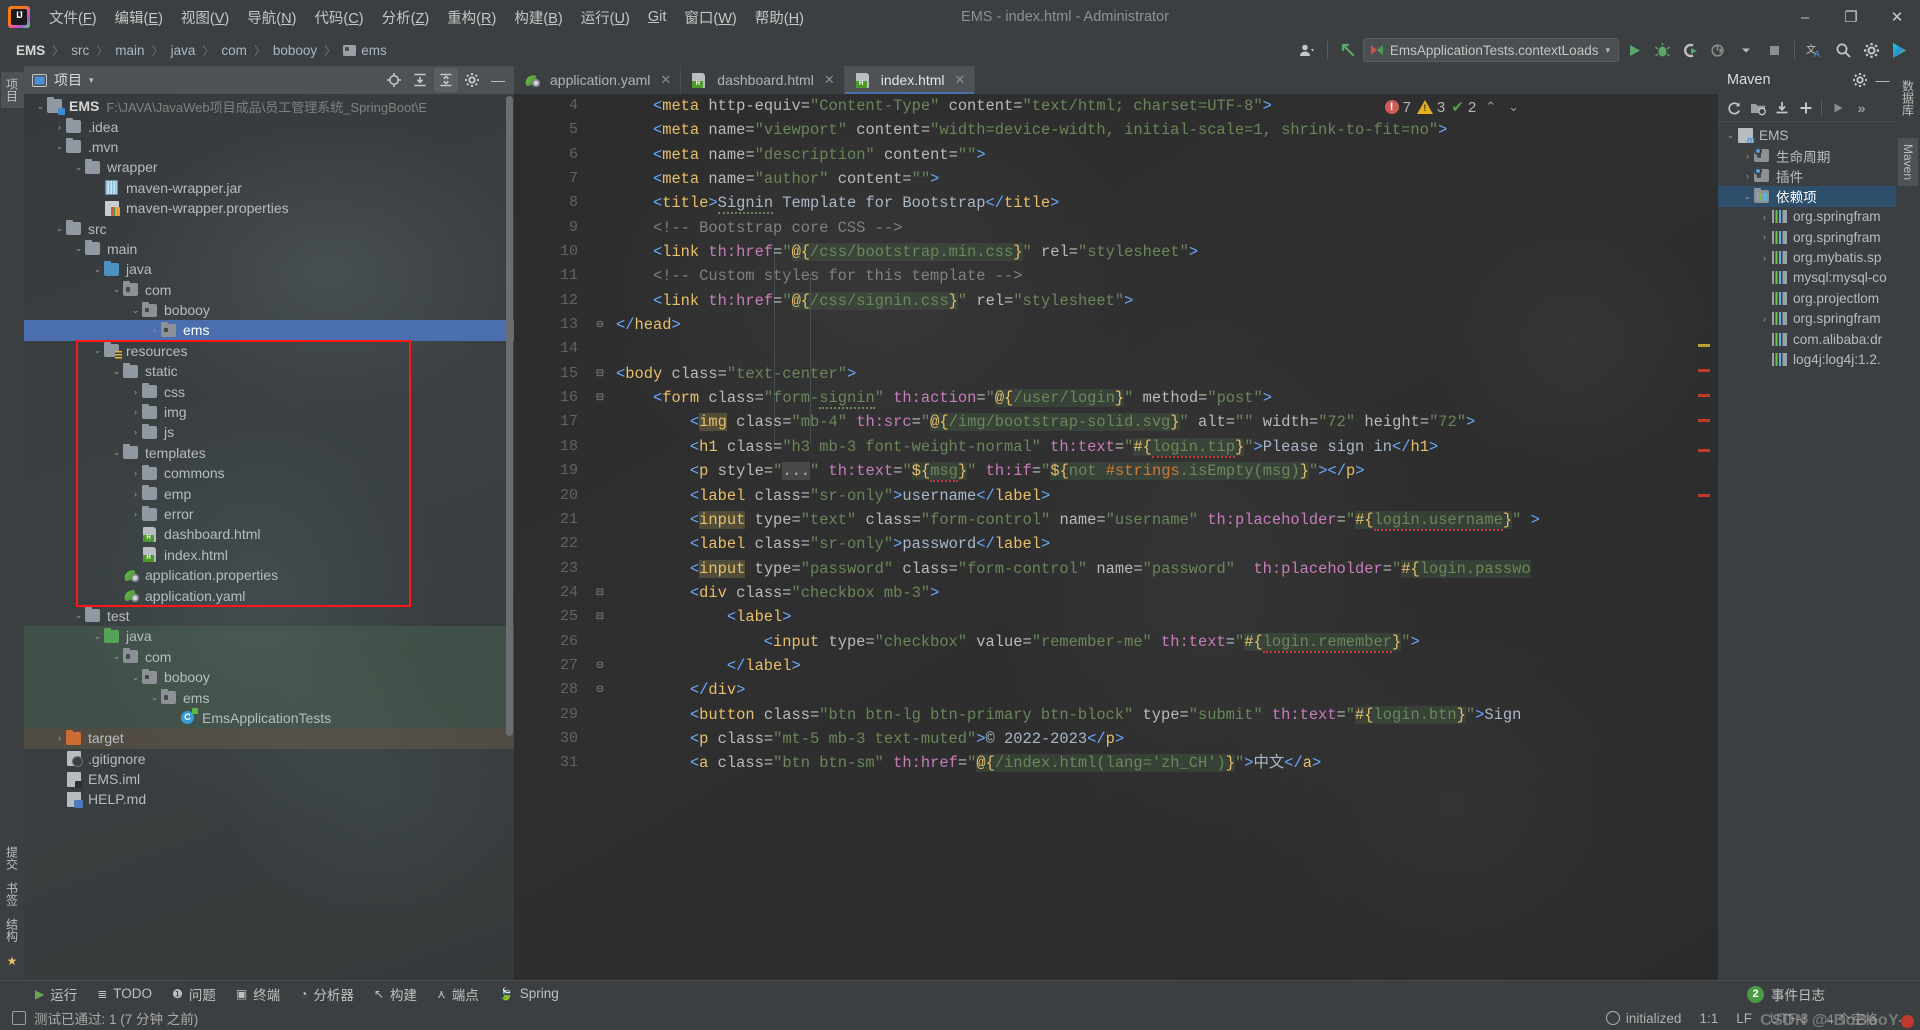  I want to click on problems-tool-button: ❶ 问题, so click(194, 994).